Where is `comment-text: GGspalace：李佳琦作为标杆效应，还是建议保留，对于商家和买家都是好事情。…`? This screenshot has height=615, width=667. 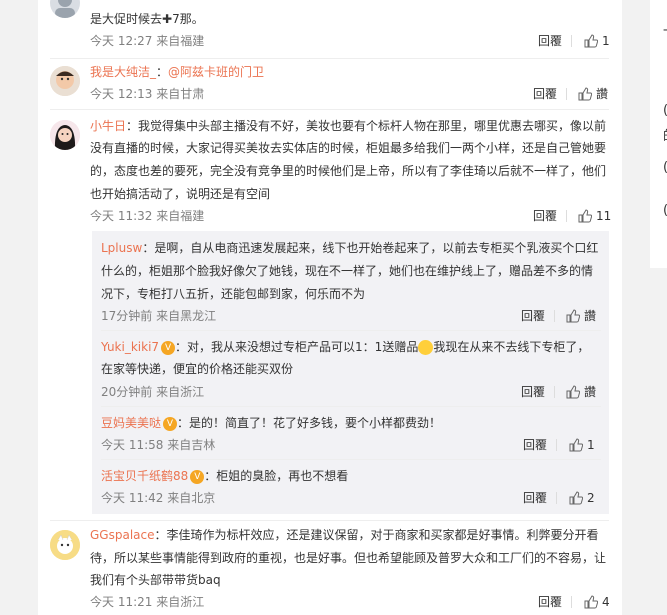 comment-text: GGspalace：李佳琦作为标杆效应，还是建议保留，对于商家和买家都是好事情。… is located at coordinates (344, 535).